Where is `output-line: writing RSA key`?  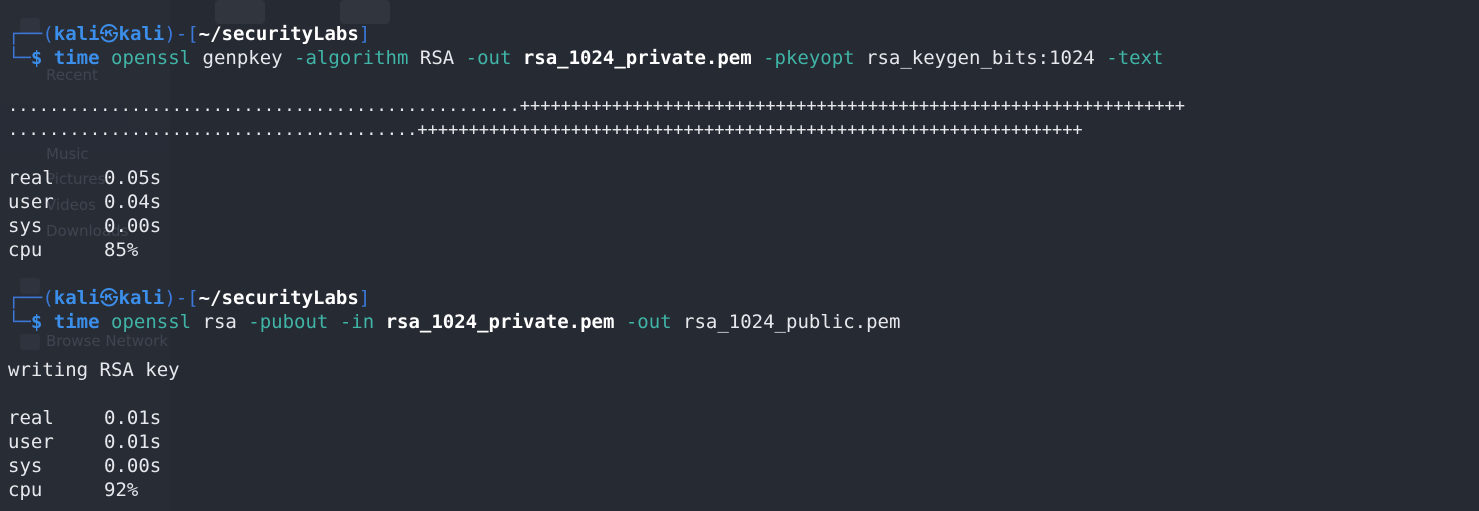 output-line: writing RSA key is located at coordinates (94, 370).